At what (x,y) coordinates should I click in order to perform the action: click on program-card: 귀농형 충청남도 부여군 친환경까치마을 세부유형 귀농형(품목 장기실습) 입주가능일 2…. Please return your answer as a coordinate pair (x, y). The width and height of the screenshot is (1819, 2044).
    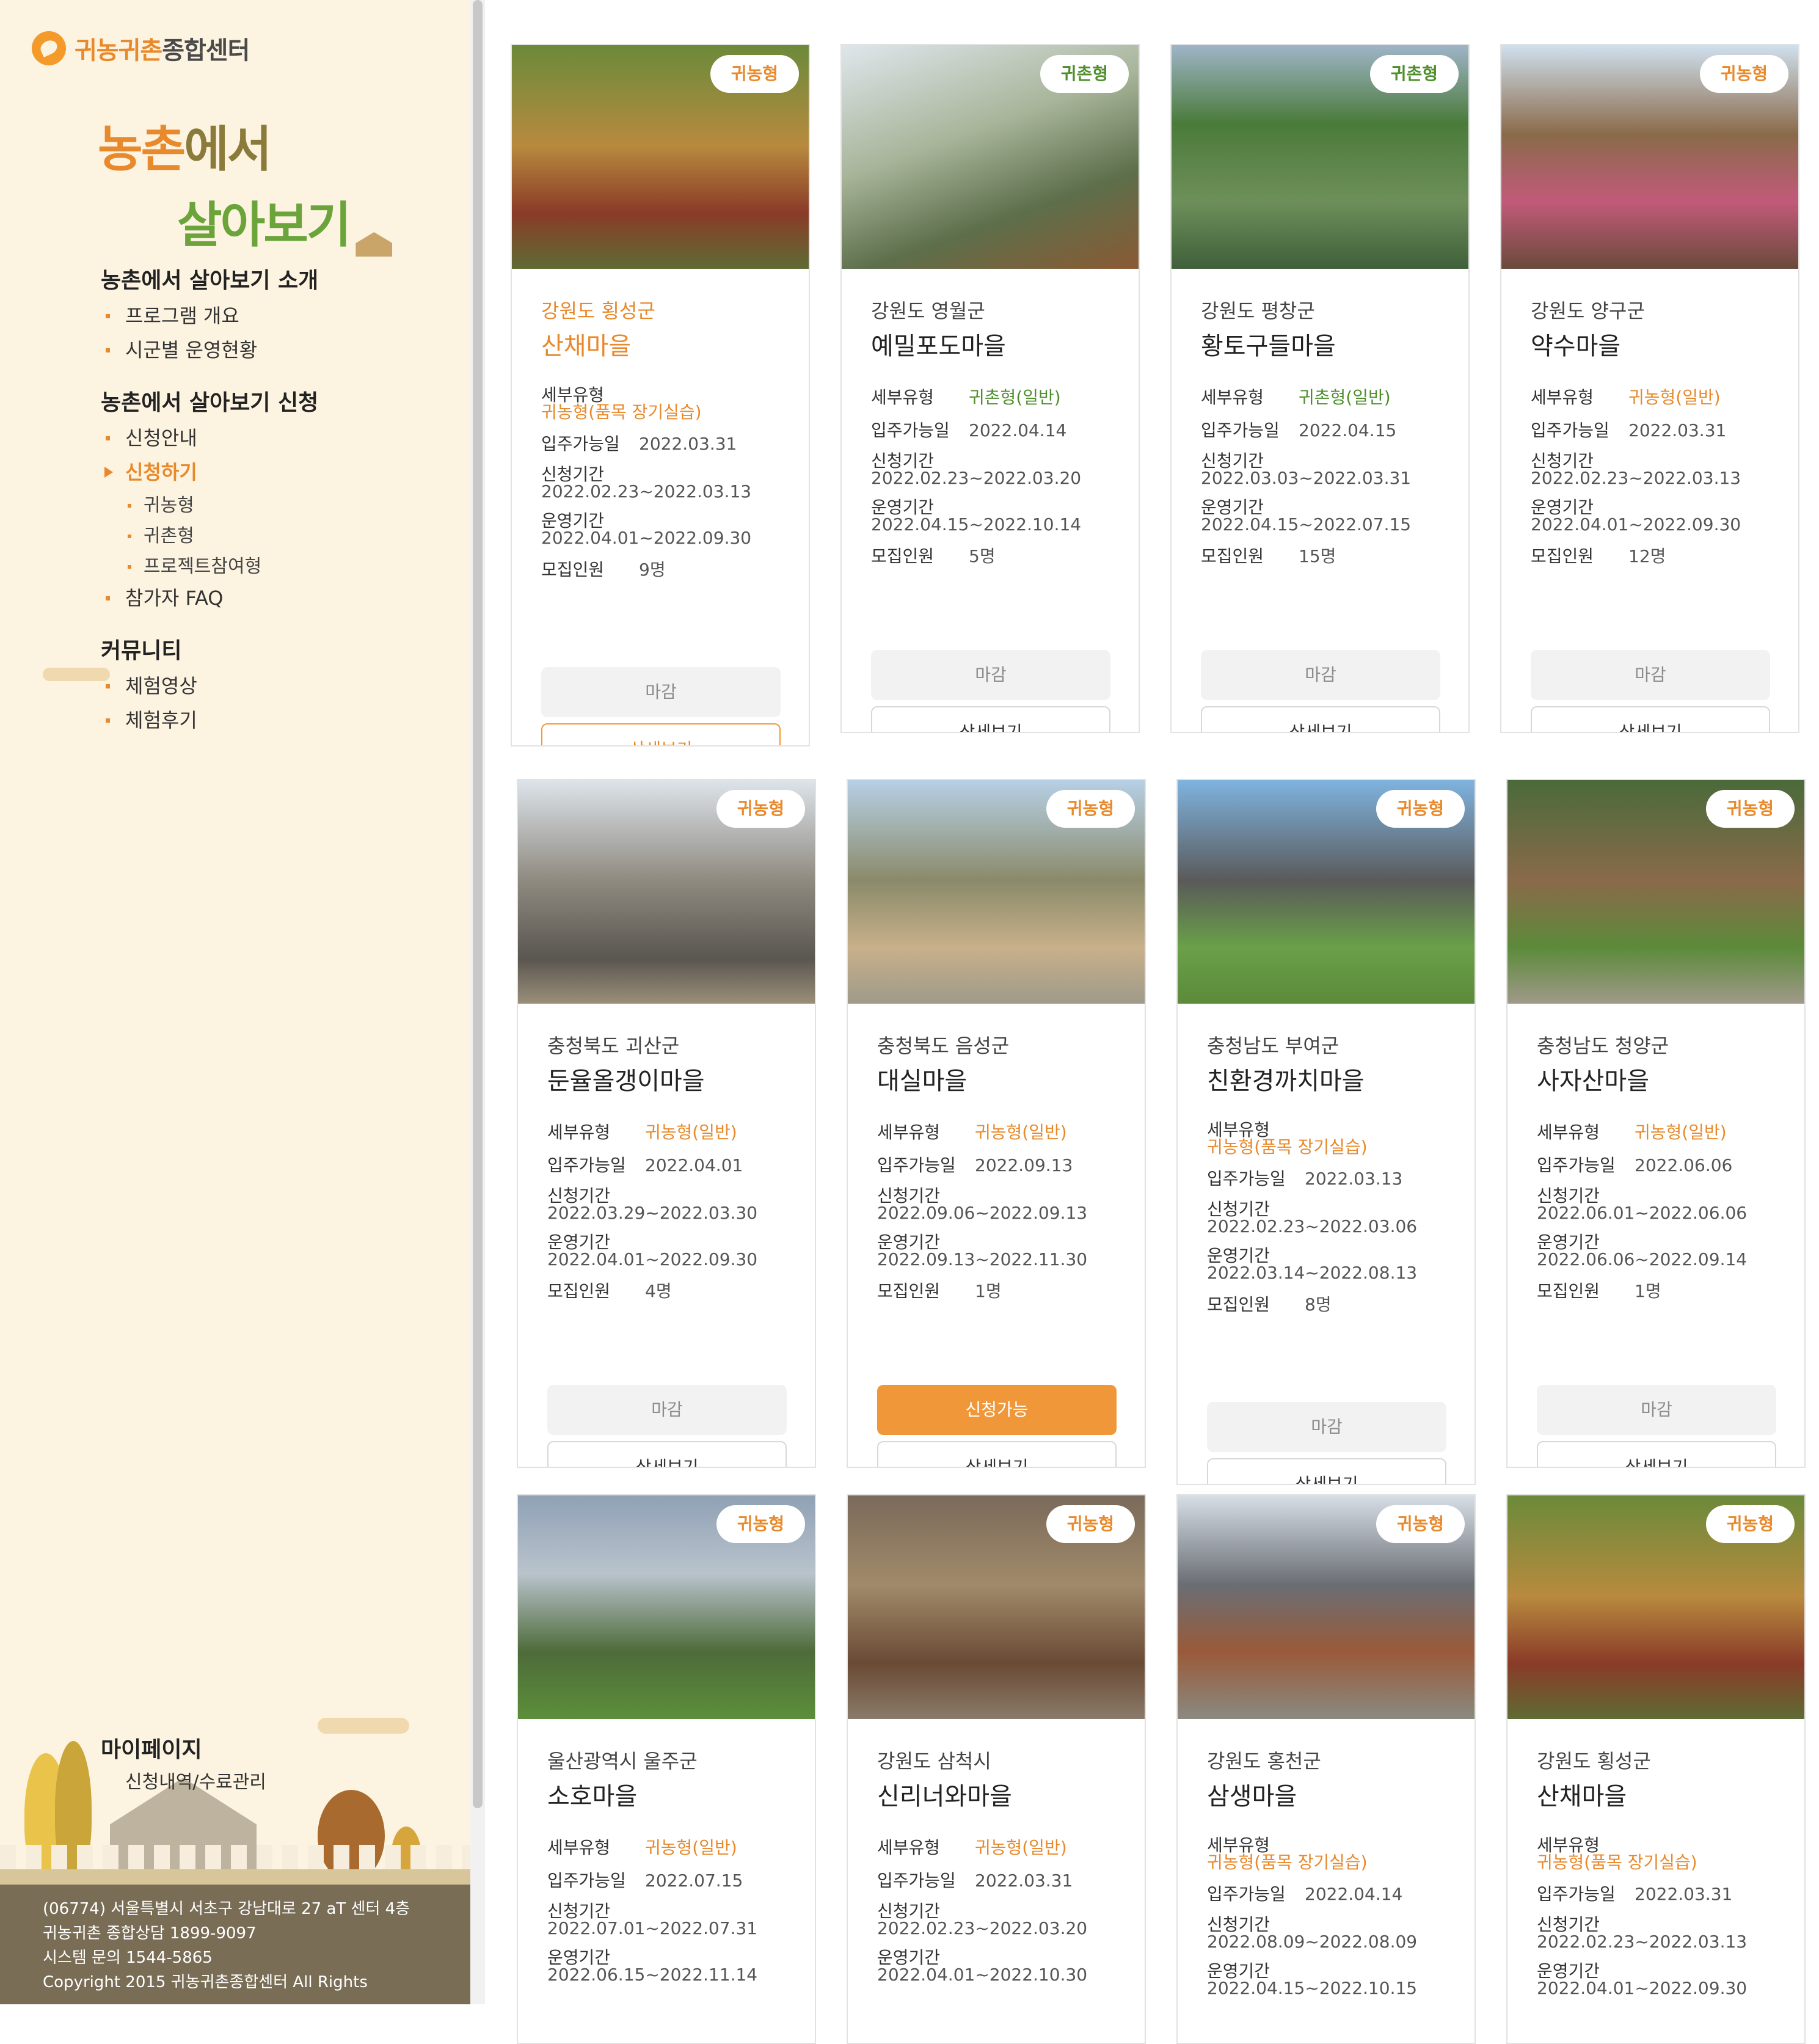
    Looking at the image, I should click on (1326, 1132).